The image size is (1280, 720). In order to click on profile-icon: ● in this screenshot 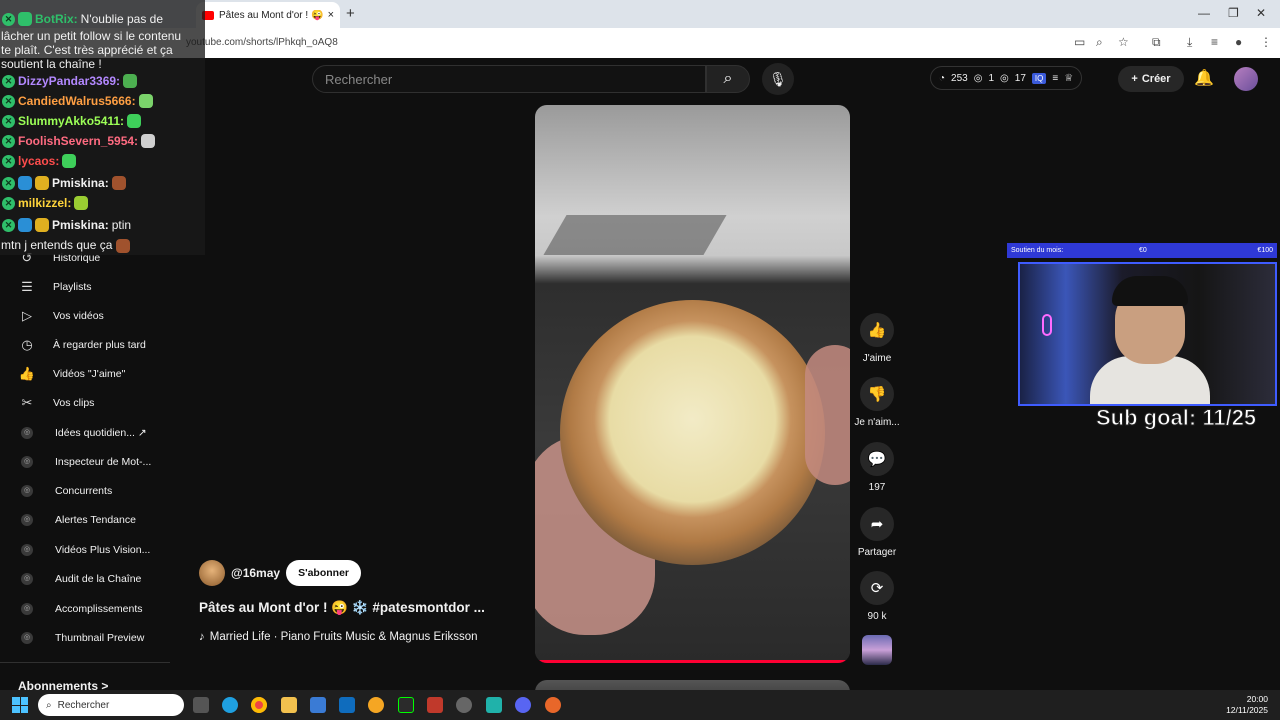, I will do `click(1238, 42)`.